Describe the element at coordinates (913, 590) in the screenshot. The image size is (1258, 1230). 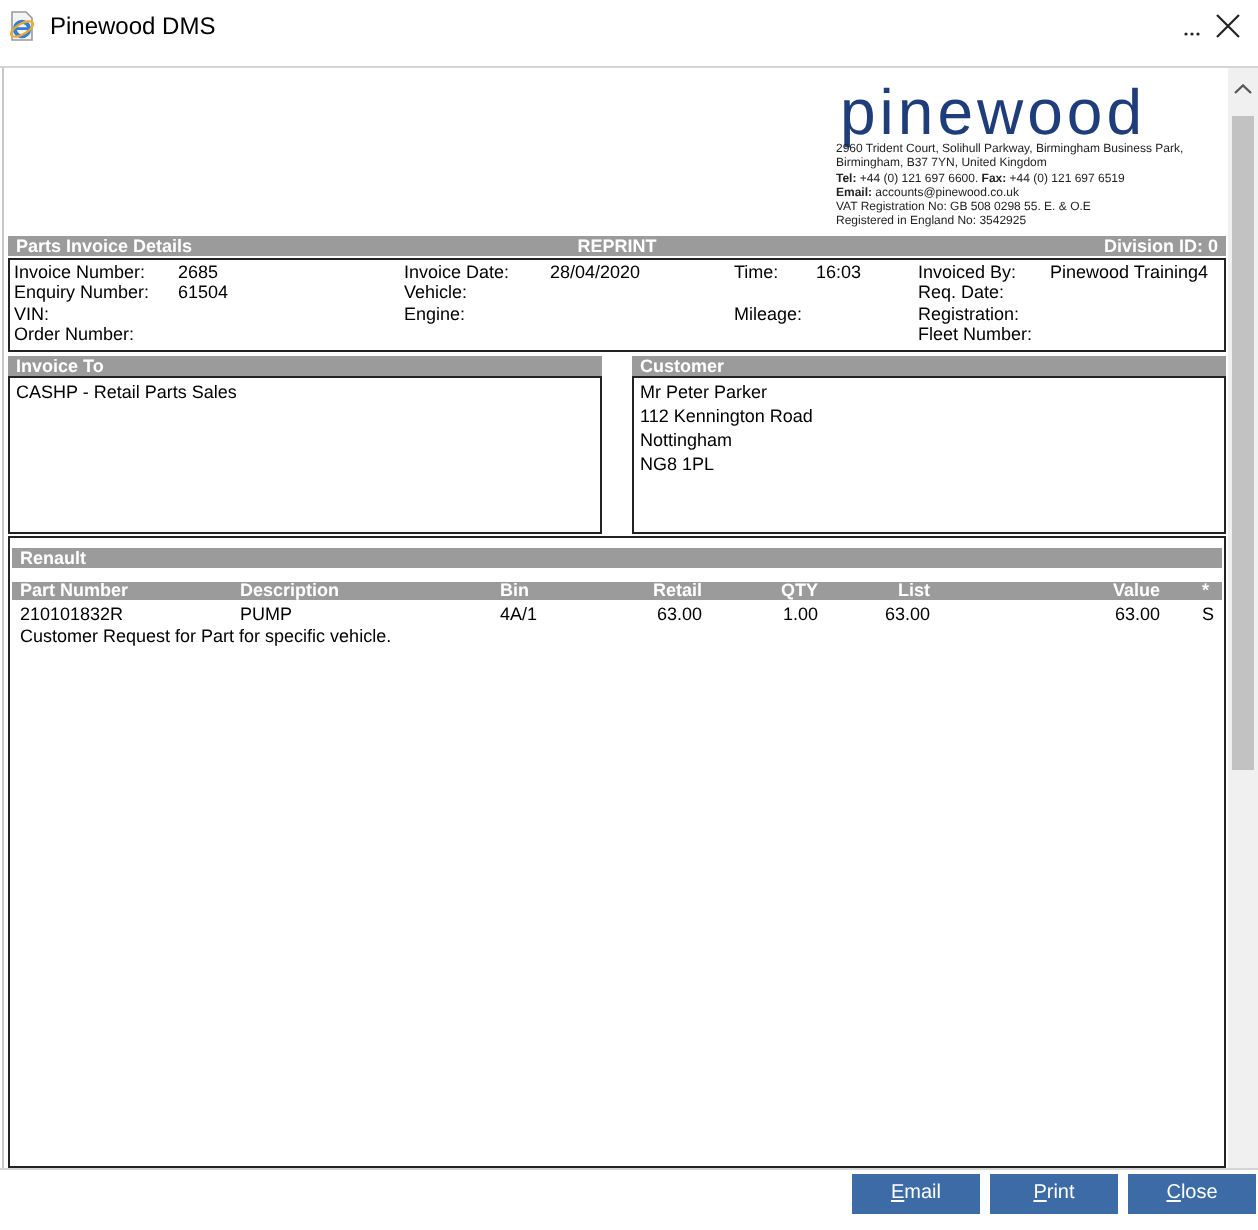
I see `column-header: List` at that location.